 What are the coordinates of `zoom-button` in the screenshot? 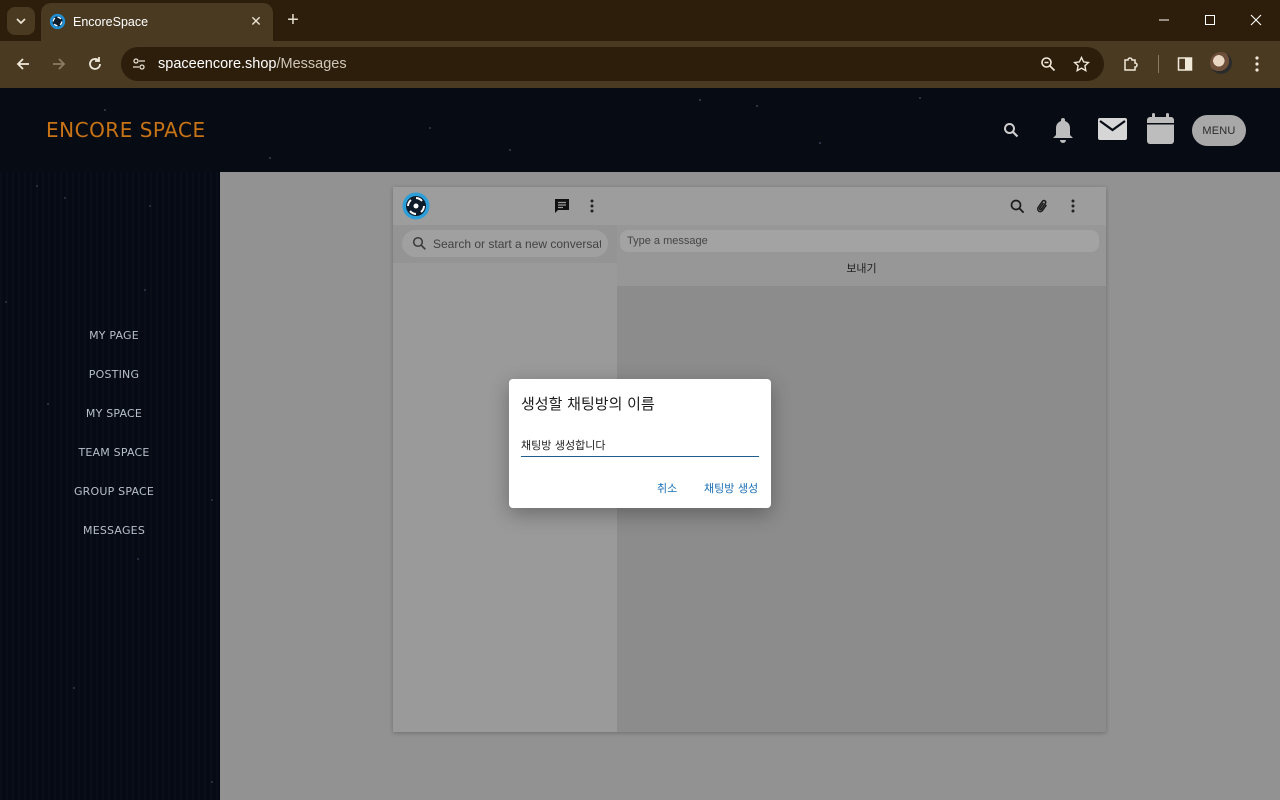 It's located at (1048, 64).